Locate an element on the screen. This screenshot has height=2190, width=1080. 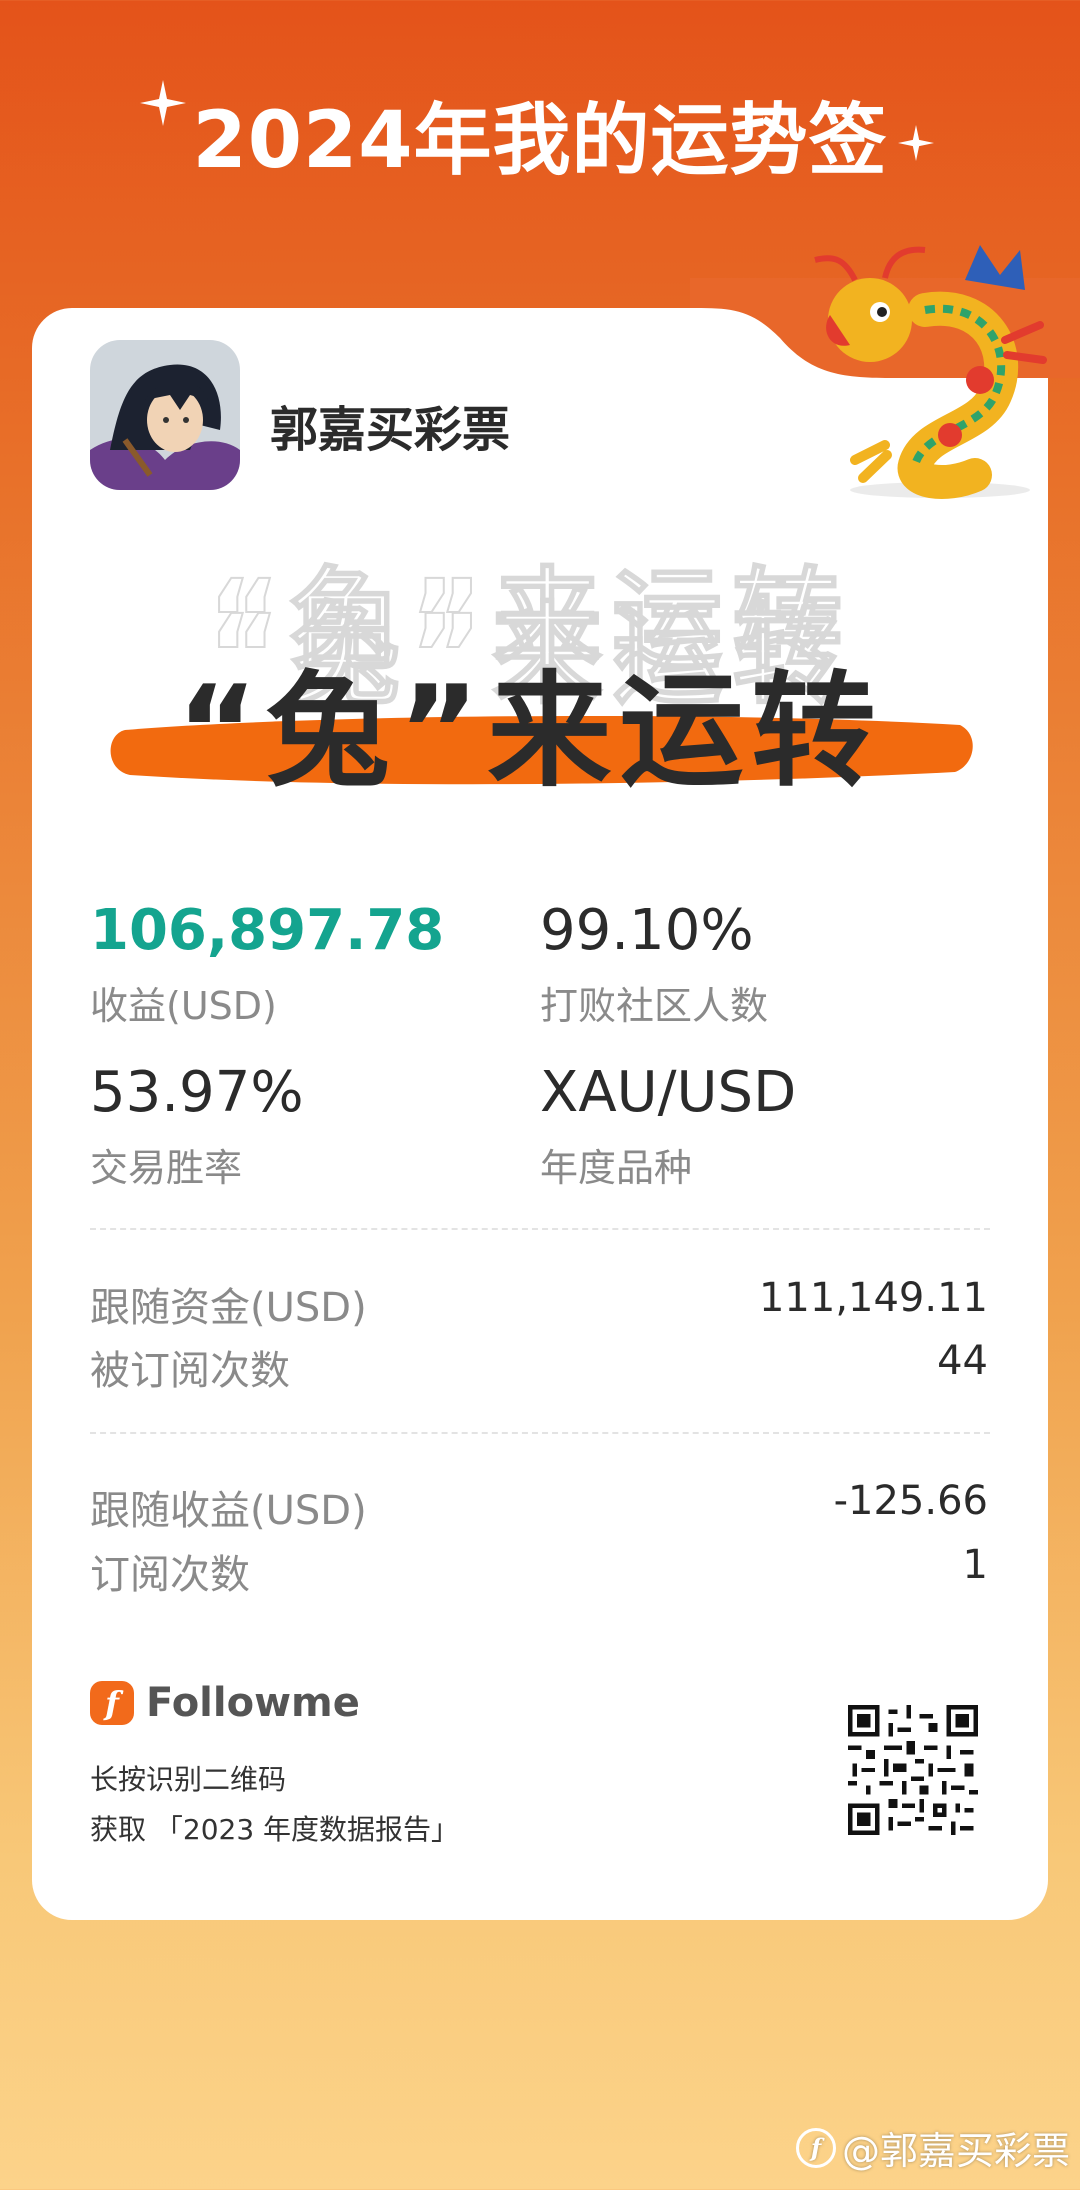
avatar is located at coordinates (165, 415).